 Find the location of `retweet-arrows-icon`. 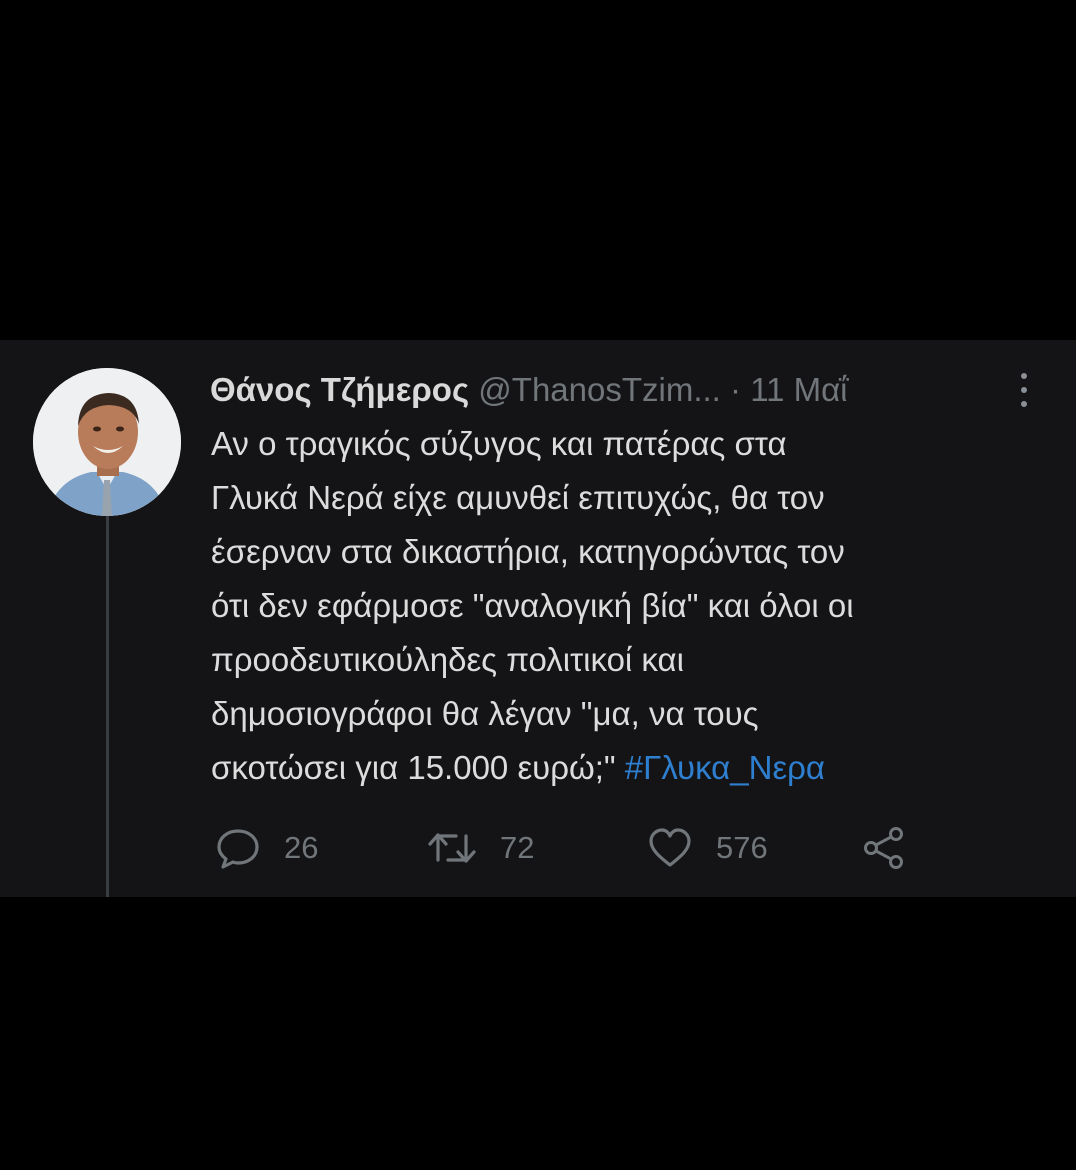

retweet-arrows-icon is located at coordinates (452, 848).